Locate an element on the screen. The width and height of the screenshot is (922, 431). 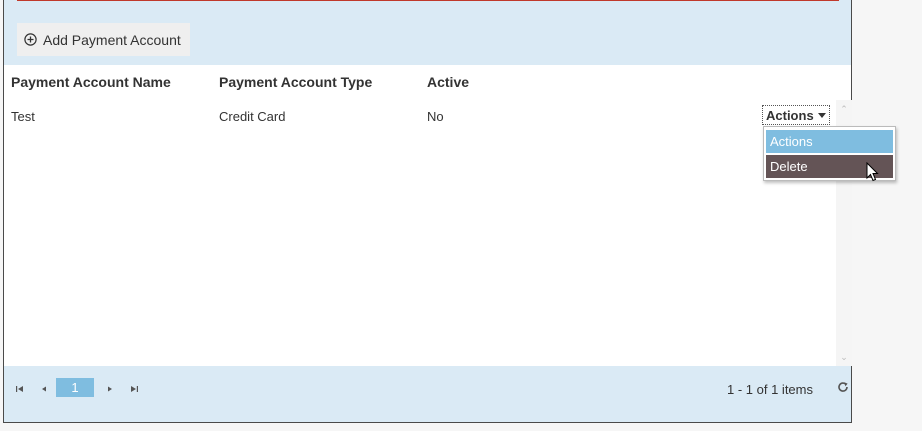
next-page-icon is located at coordinates (110, 389).